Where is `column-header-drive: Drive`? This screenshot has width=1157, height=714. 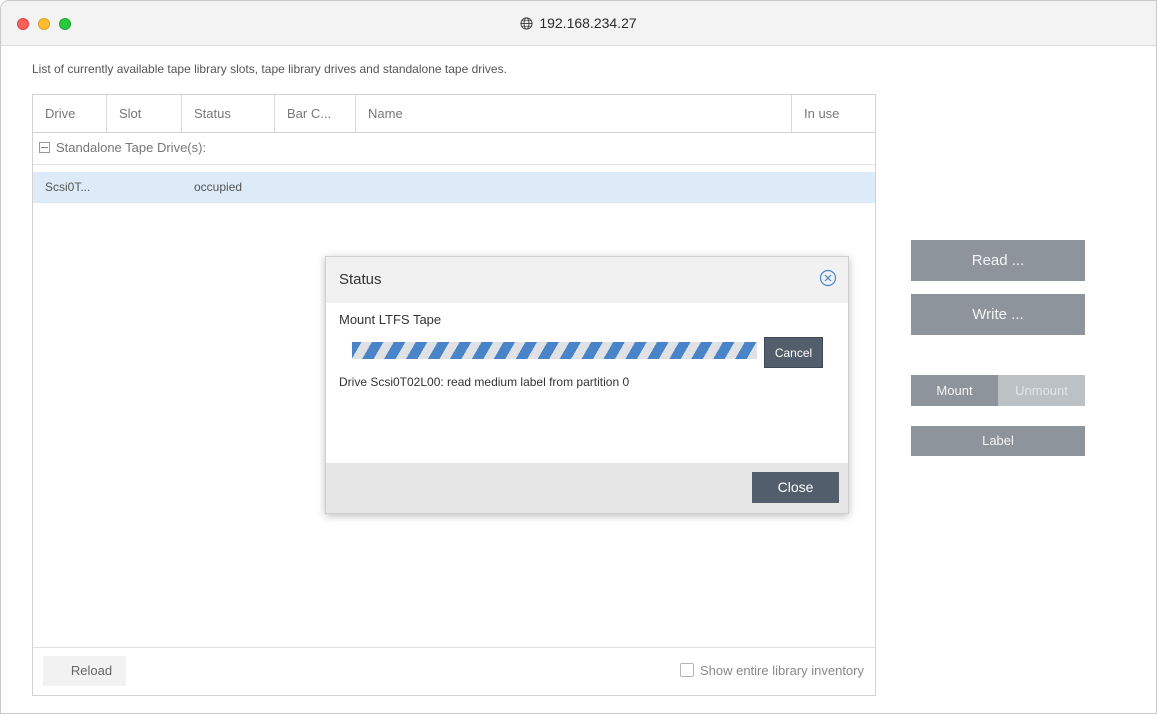
column-header-drive: Drive is located at coordinates (70, 113).